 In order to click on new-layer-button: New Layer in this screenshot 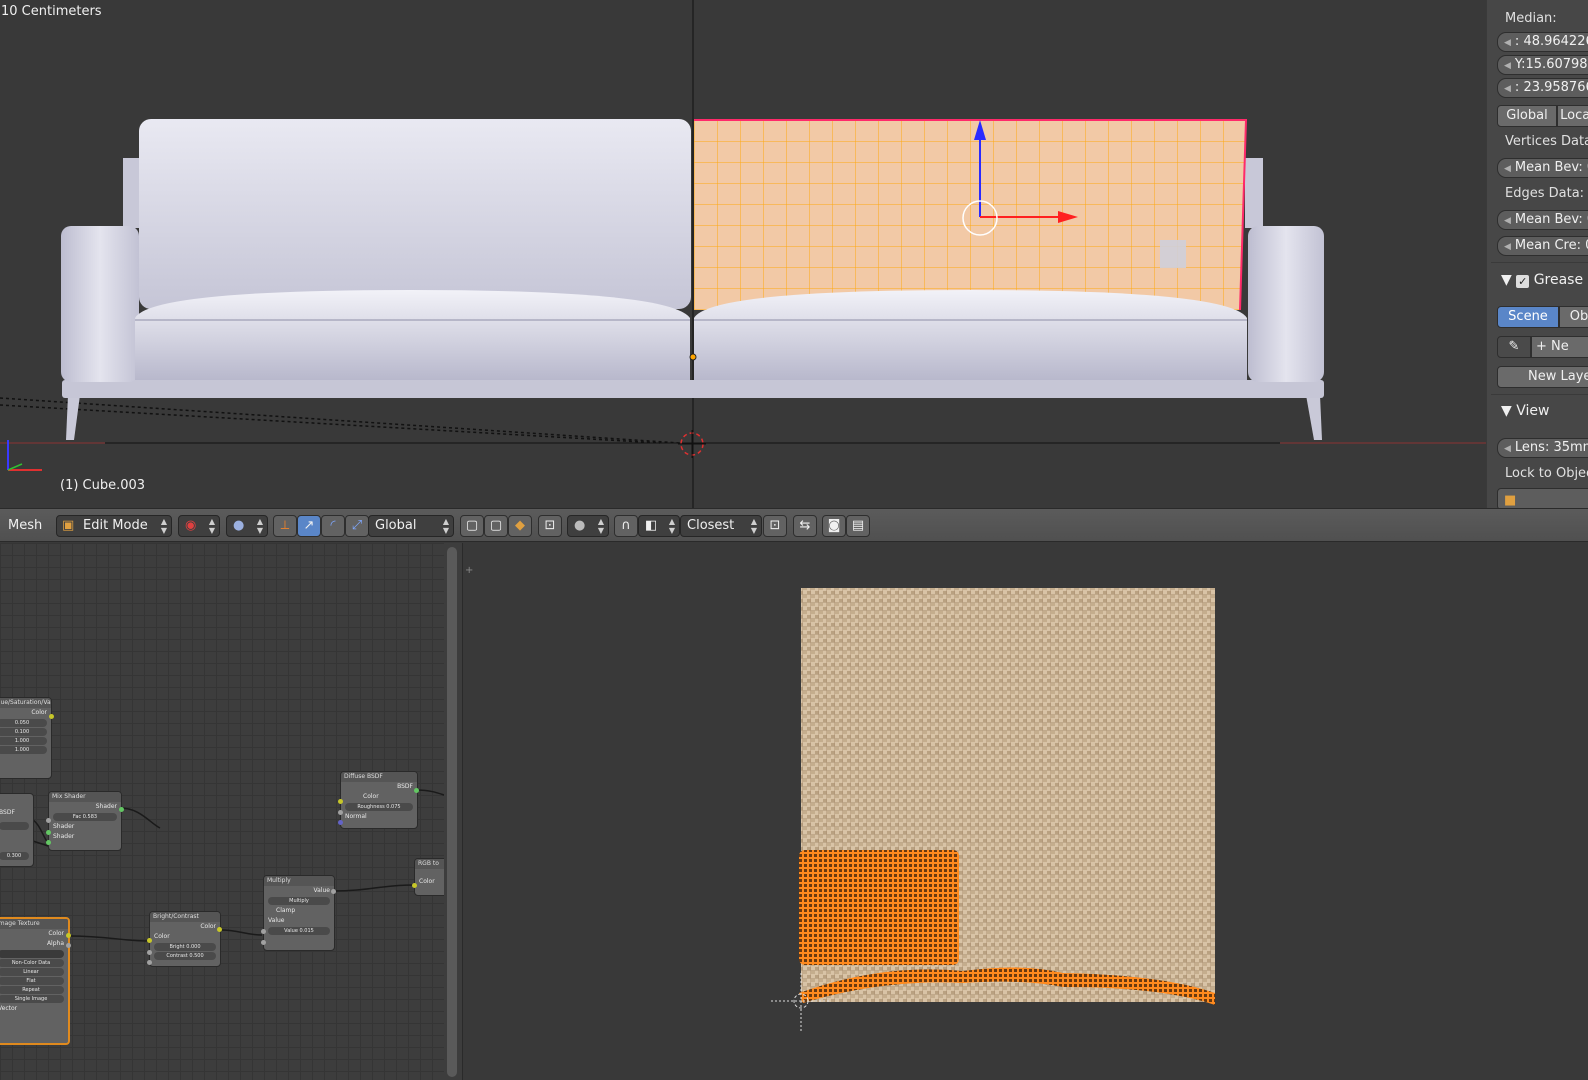, I will do `click(1542, 377)`.